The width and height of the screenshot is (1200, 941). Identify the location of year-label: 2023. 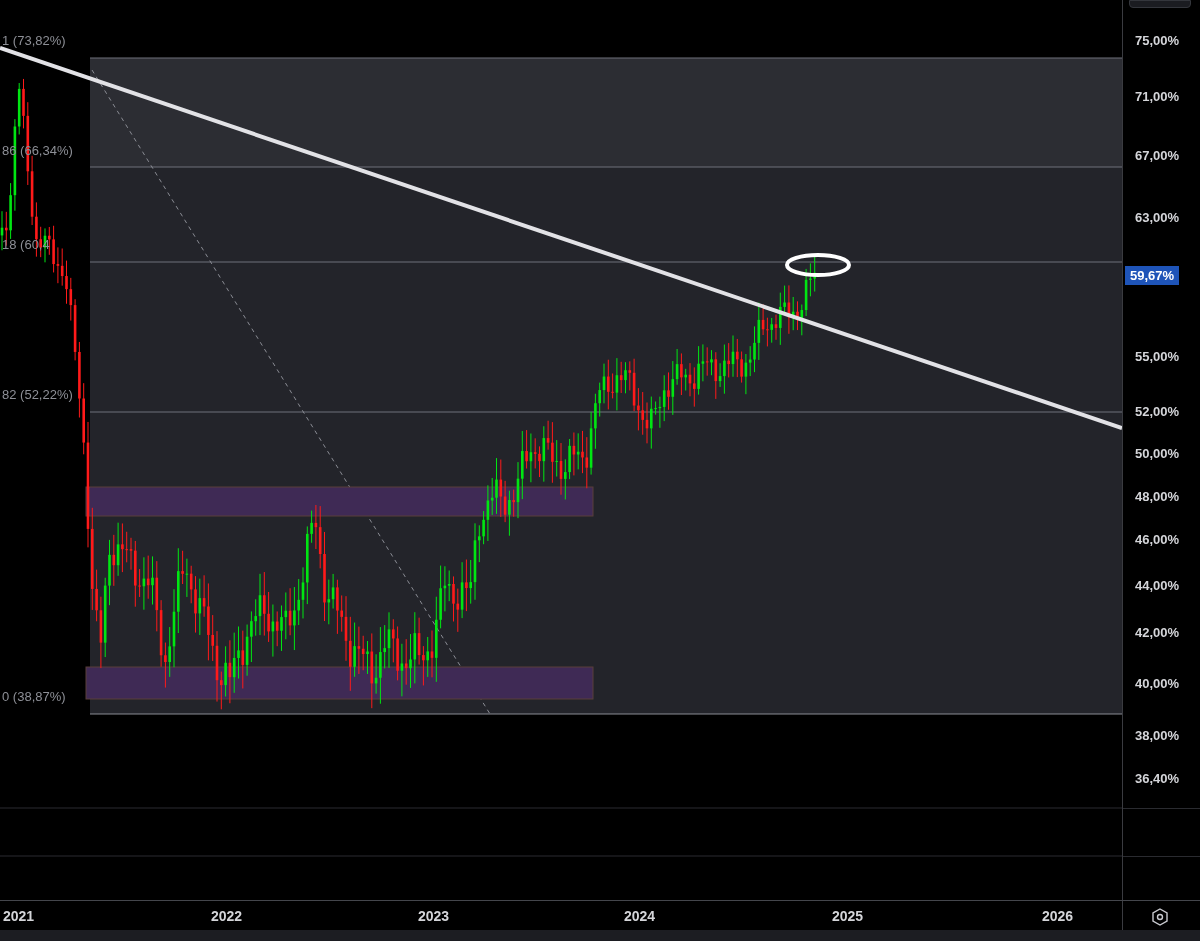
(434, 916).